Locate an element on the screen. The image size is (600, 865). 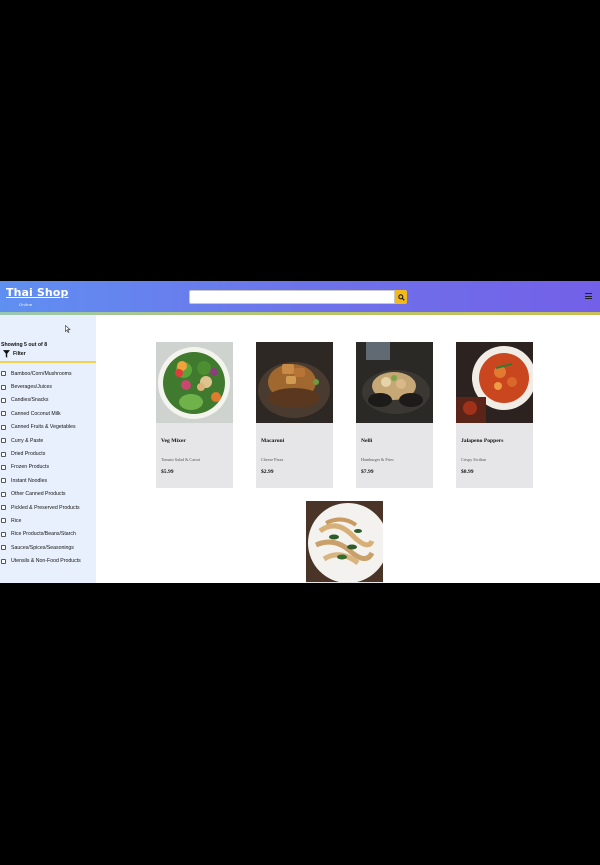
results-count: Showing 5 out of 8 is located at coordinates (24, 345).